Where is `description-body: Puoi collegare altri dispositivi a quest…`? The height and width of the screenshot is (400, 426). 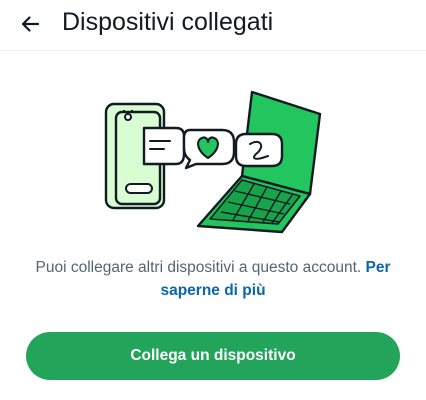
description-body: Puoi collegare altri dispositivi a quest… is located at coordinates (198, 267).